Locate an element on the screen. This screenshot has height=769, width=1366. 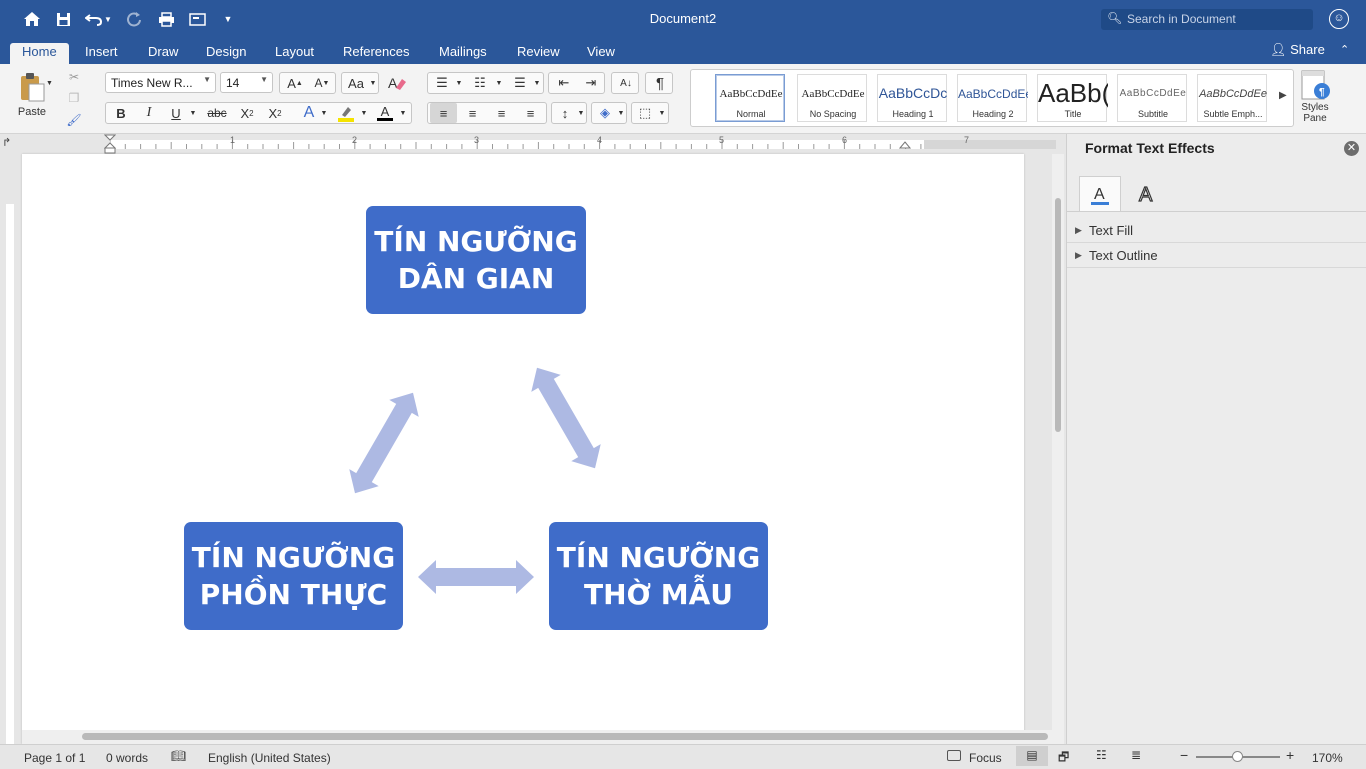
italic-icon: I is located at coordinates (149, 113).